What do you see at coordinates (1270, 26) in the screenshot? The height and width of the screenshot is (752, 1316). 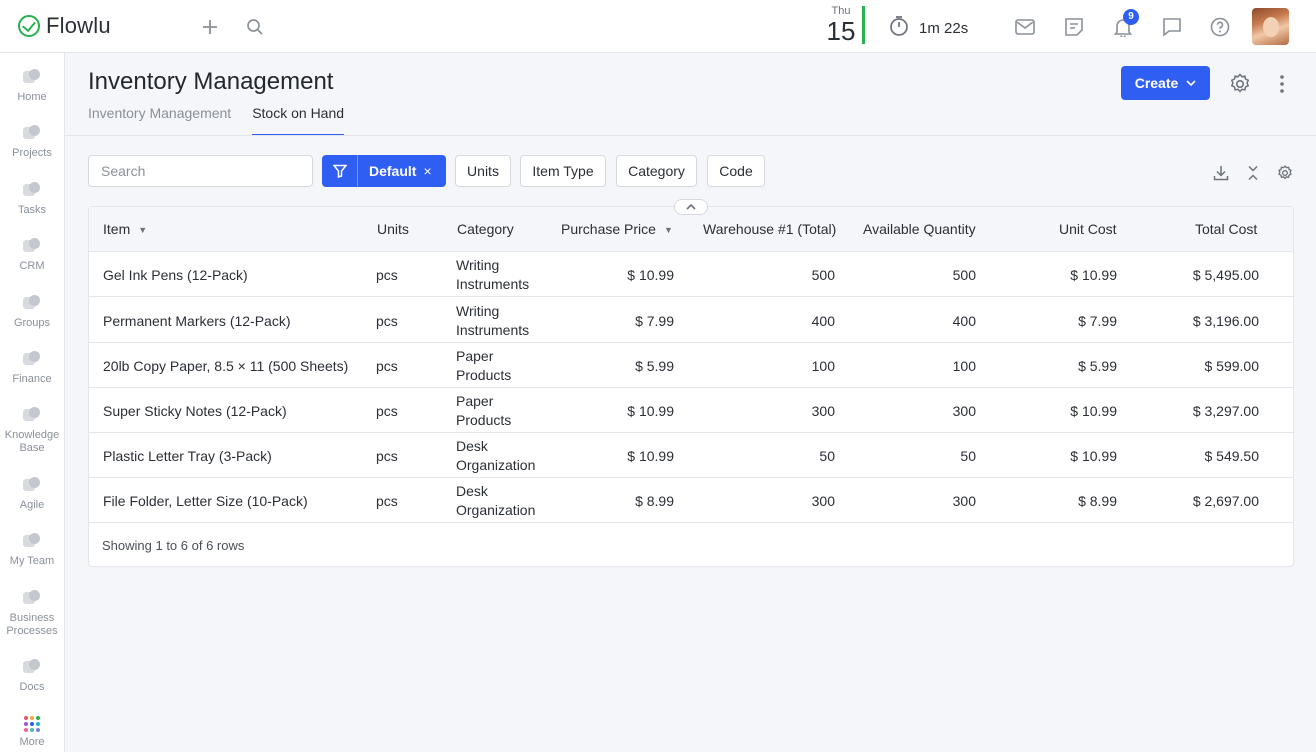 I see `user-avatar` at bounding box center [1270, 26].